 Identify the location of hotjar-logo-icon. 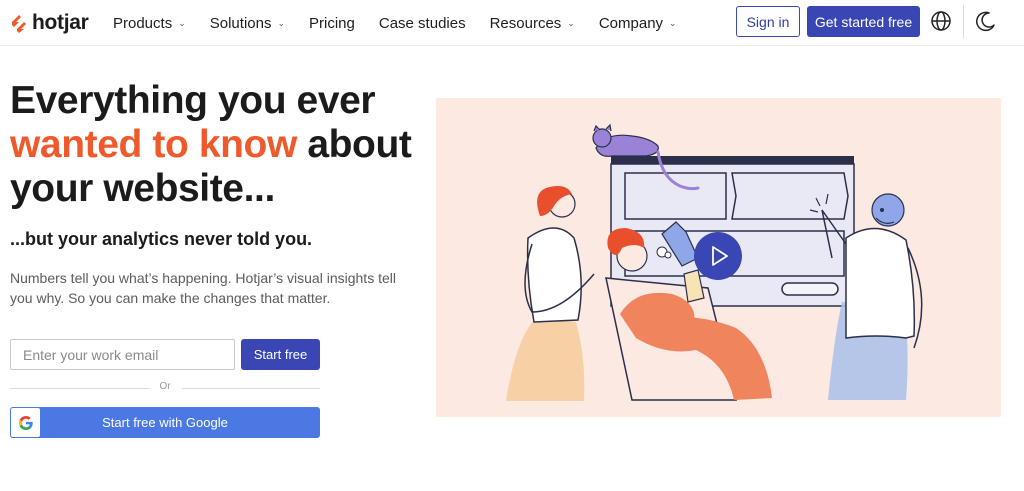
(19, 24).